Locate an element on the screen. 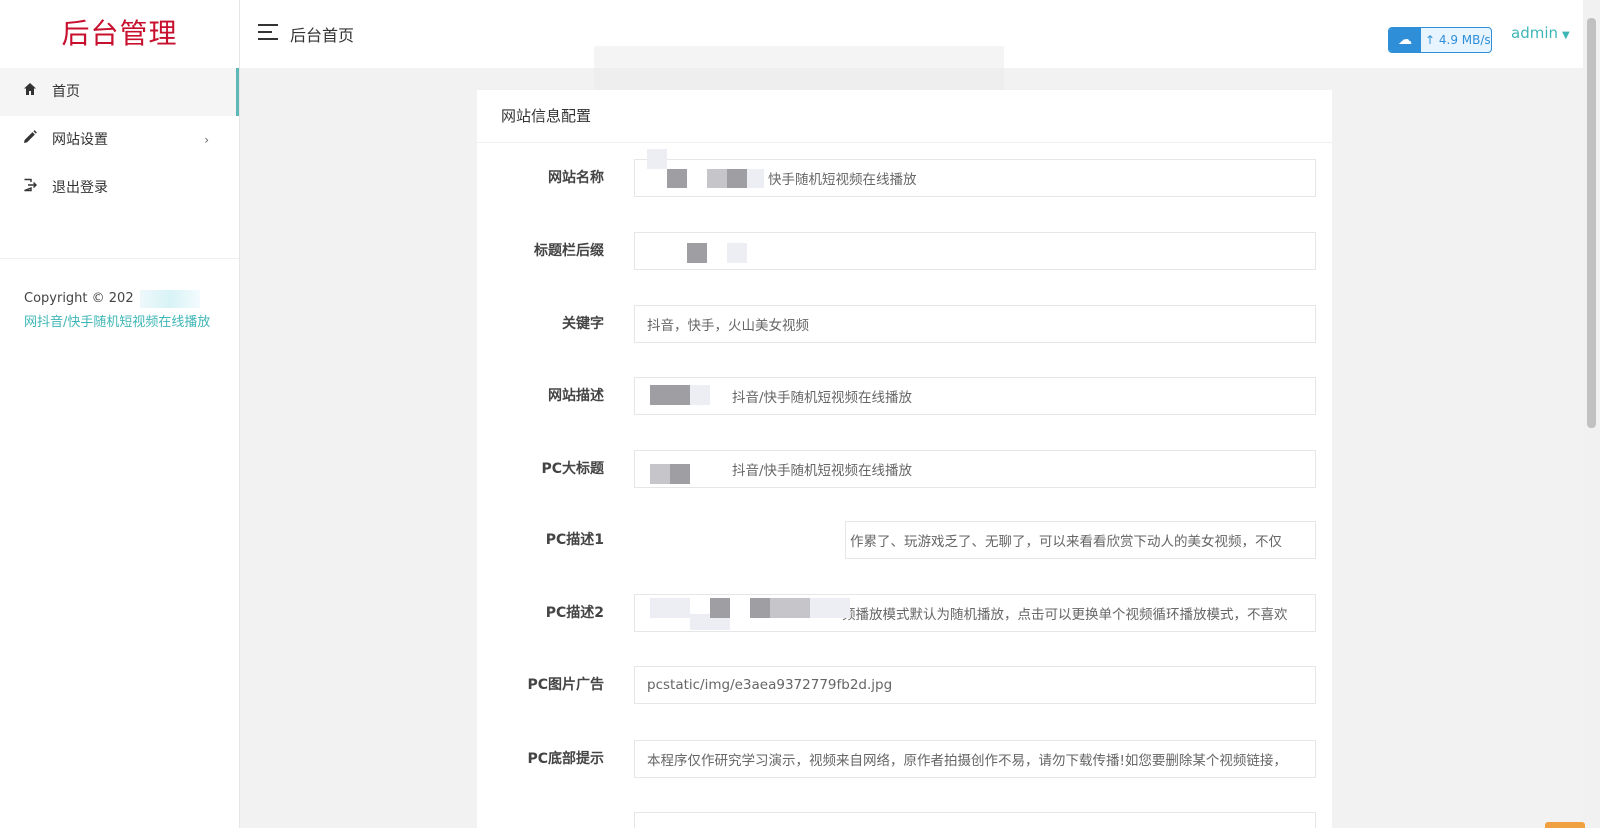 Image resolution: width=1600 pixels, height=828 pixels. cloud-icon: ☁ is located at coordinates (1405, 40).